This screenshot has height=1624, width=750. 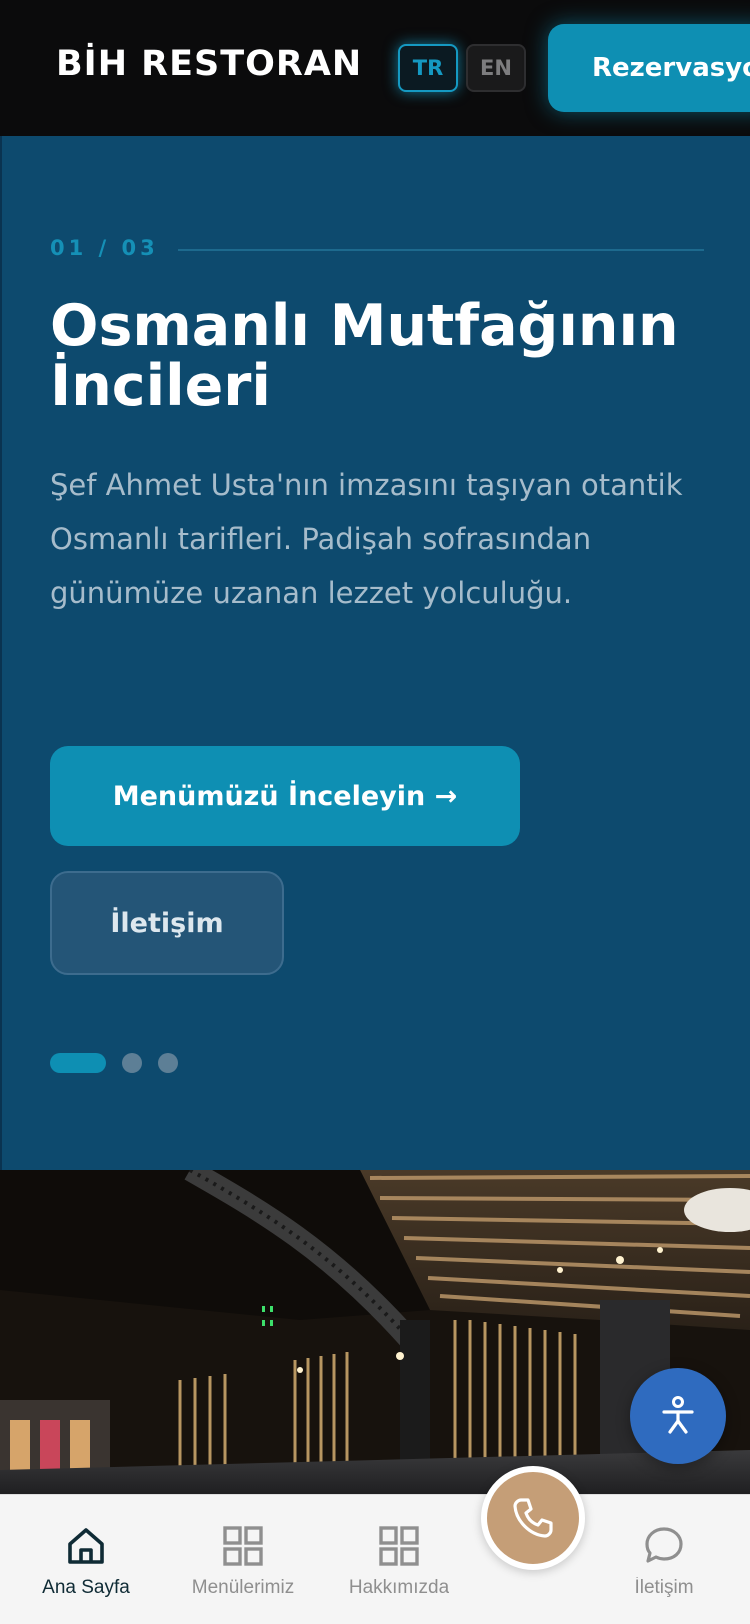 I want to click on phone-icon, so click(x=533, y=1518).